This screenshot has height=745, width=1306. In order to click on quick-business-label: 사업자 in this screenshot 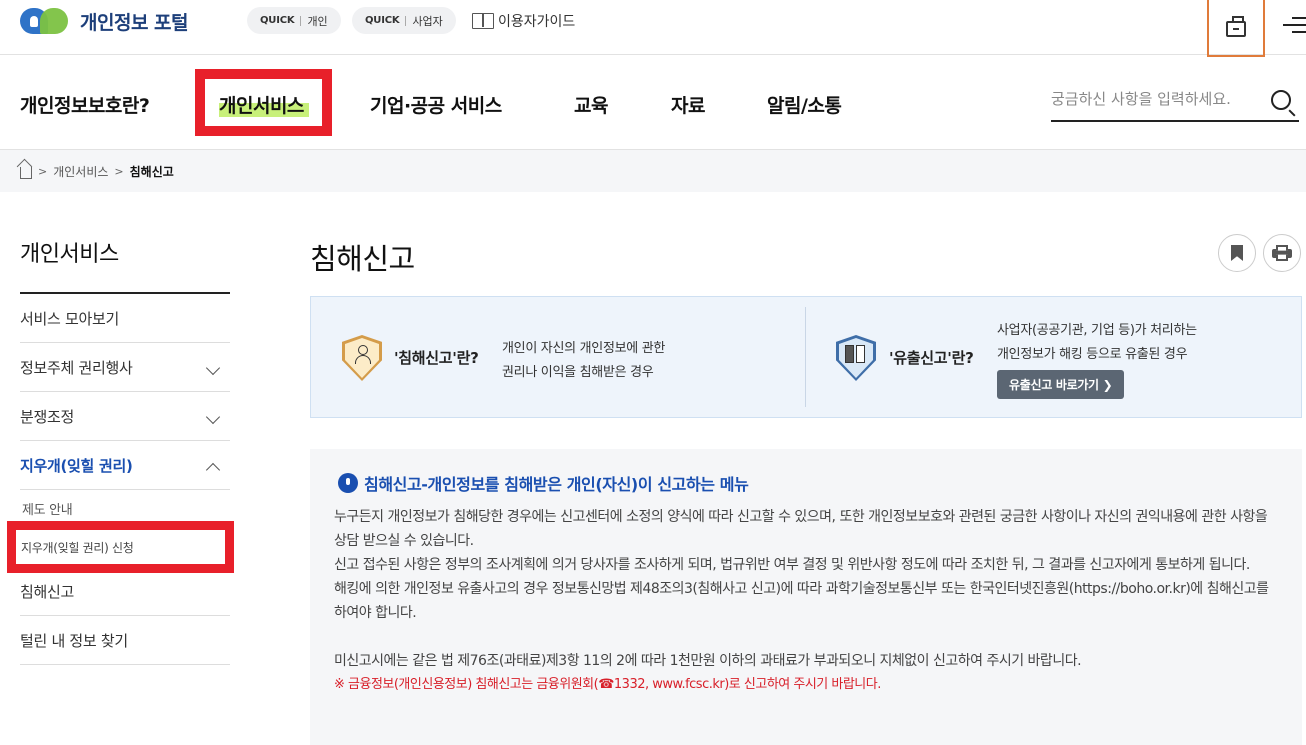, I will do `click(427, 21)`.